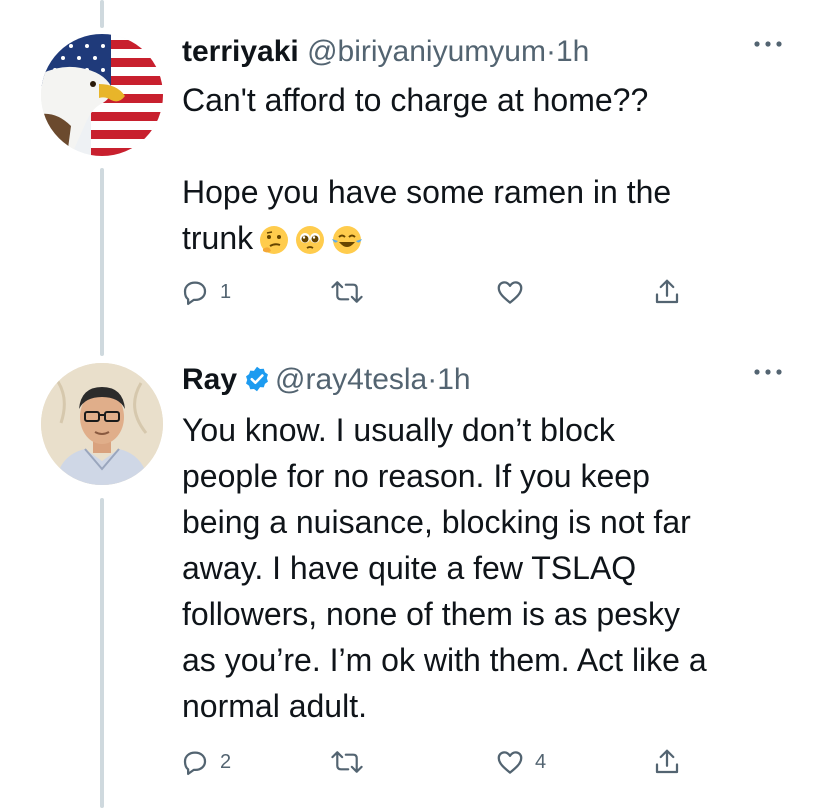 This screenshot has width=828, height=808. Describe the element at coordinates (440, 765) in the screenshot. I see `tweet-actions: 2 4` at that location.